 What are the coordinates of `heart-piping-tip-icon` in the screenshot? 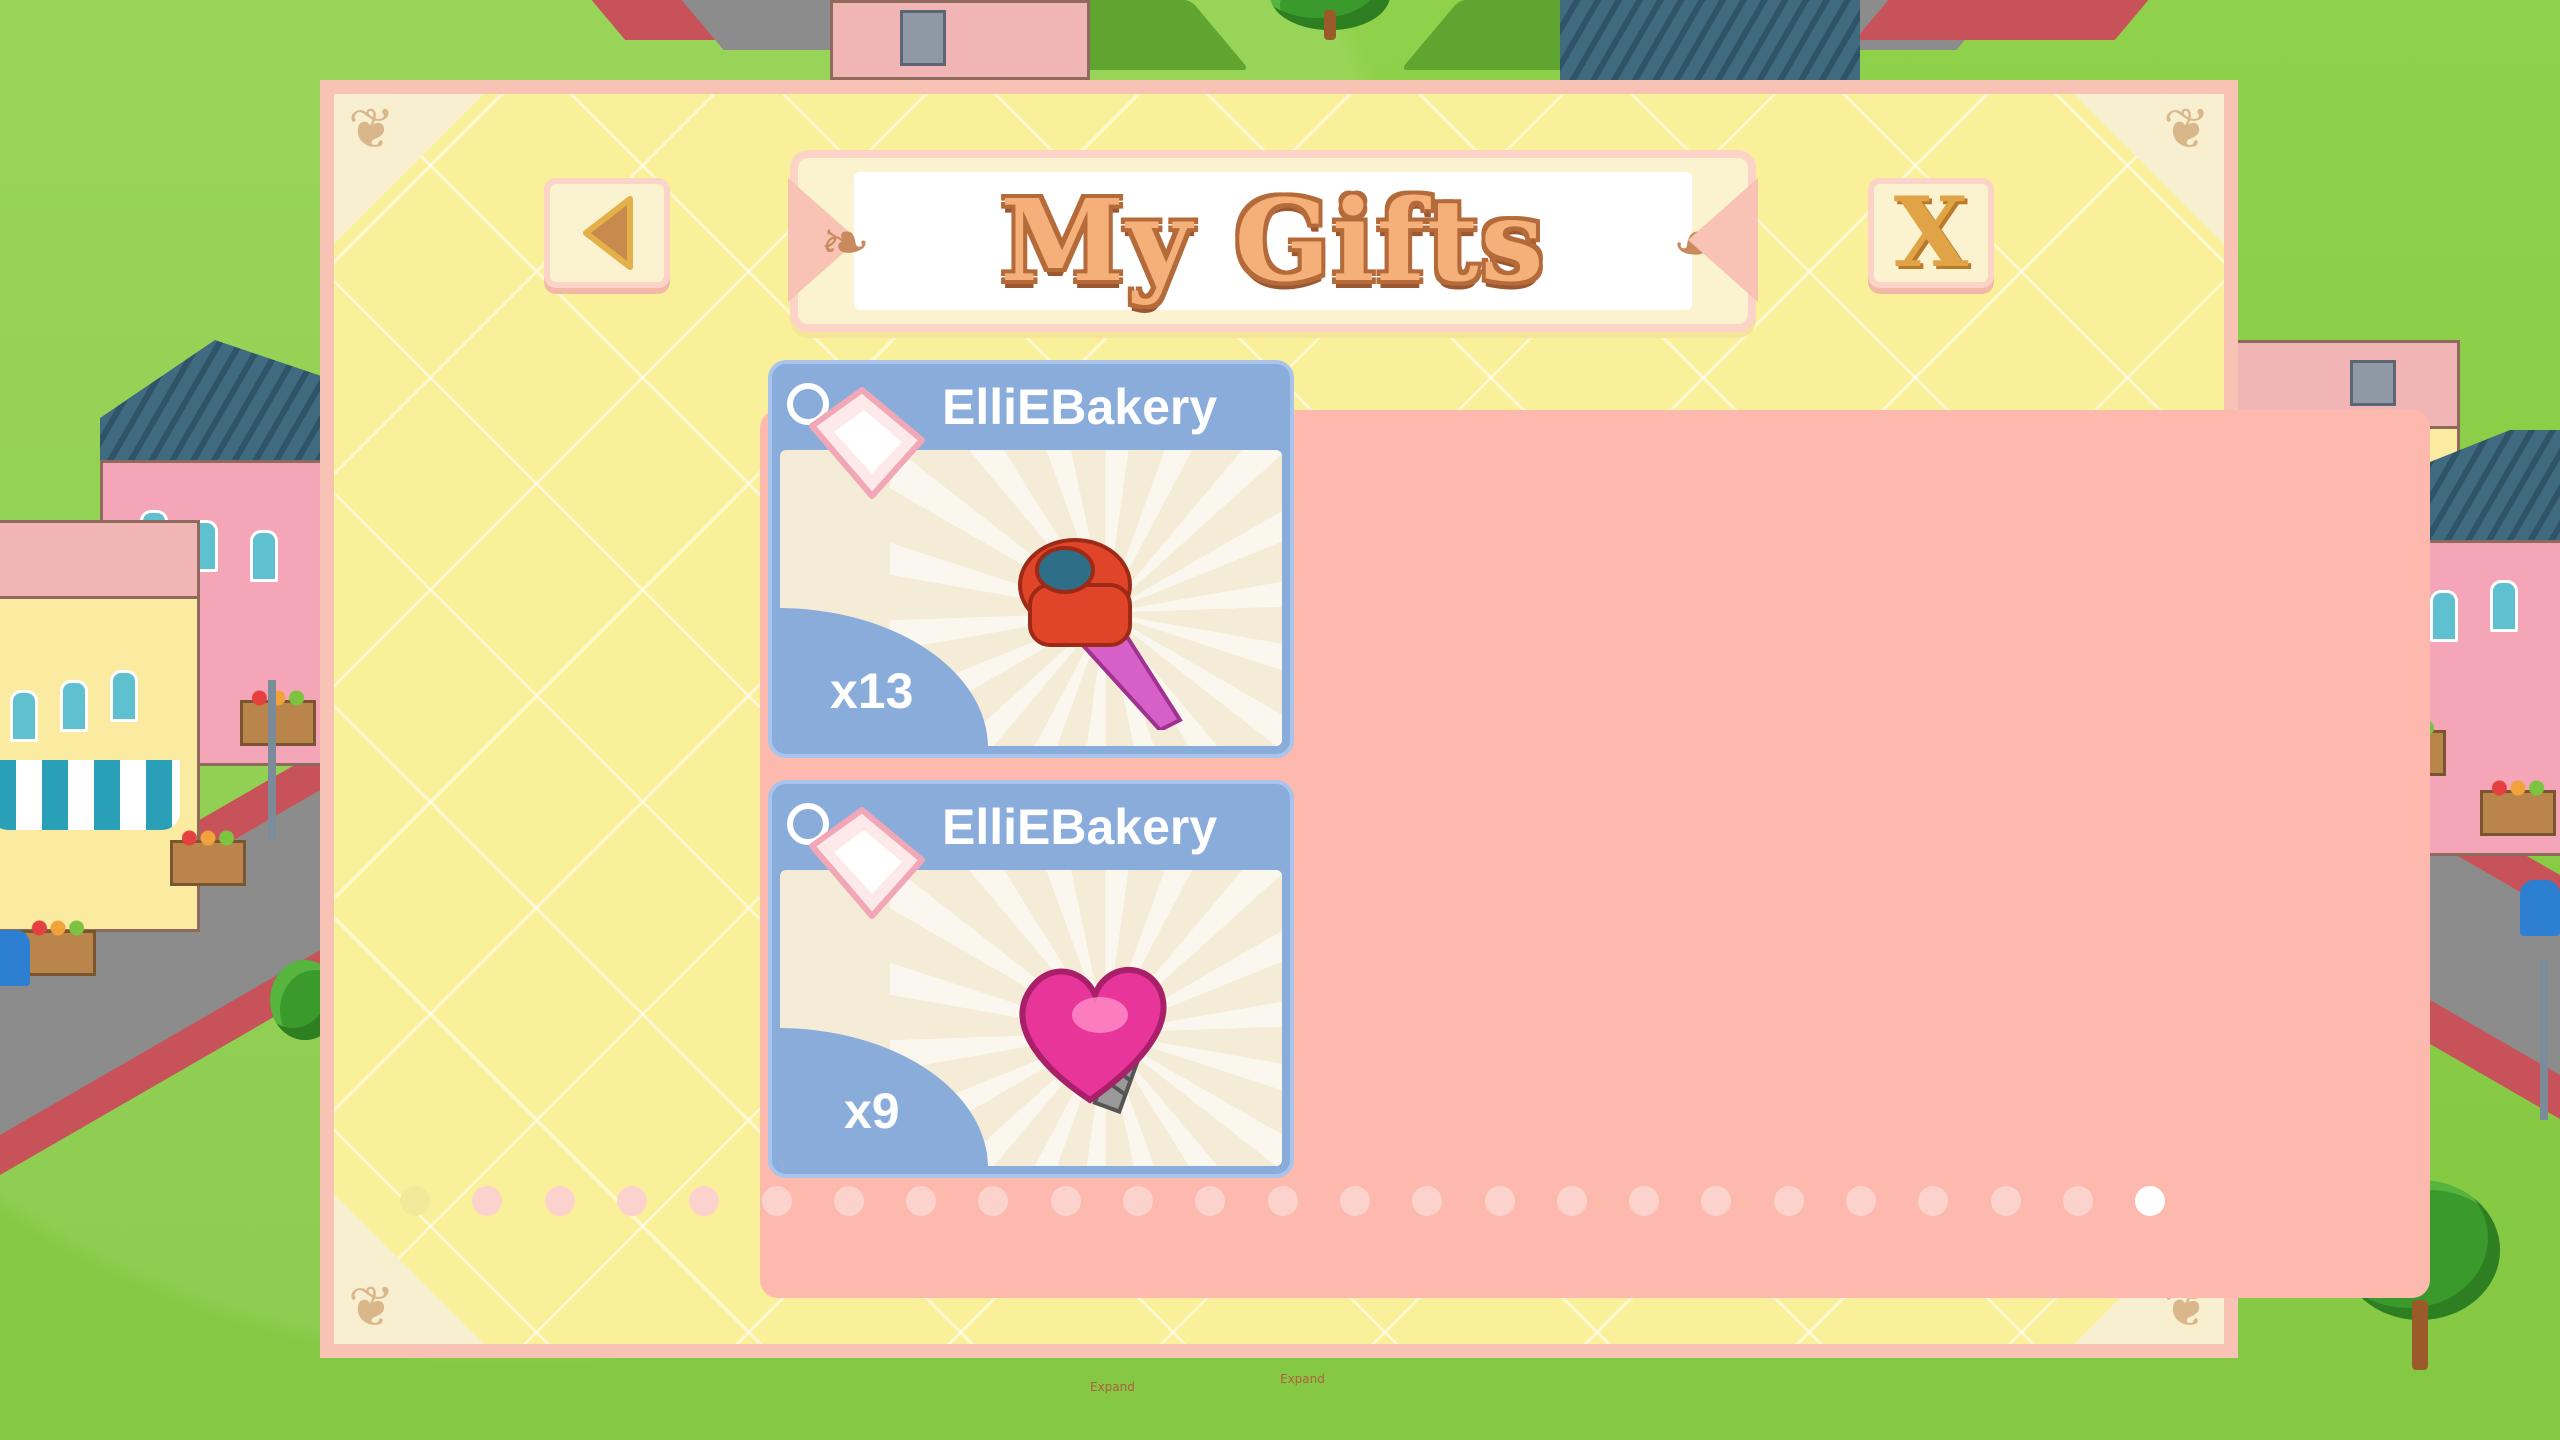 It's located at (1093, 1040).